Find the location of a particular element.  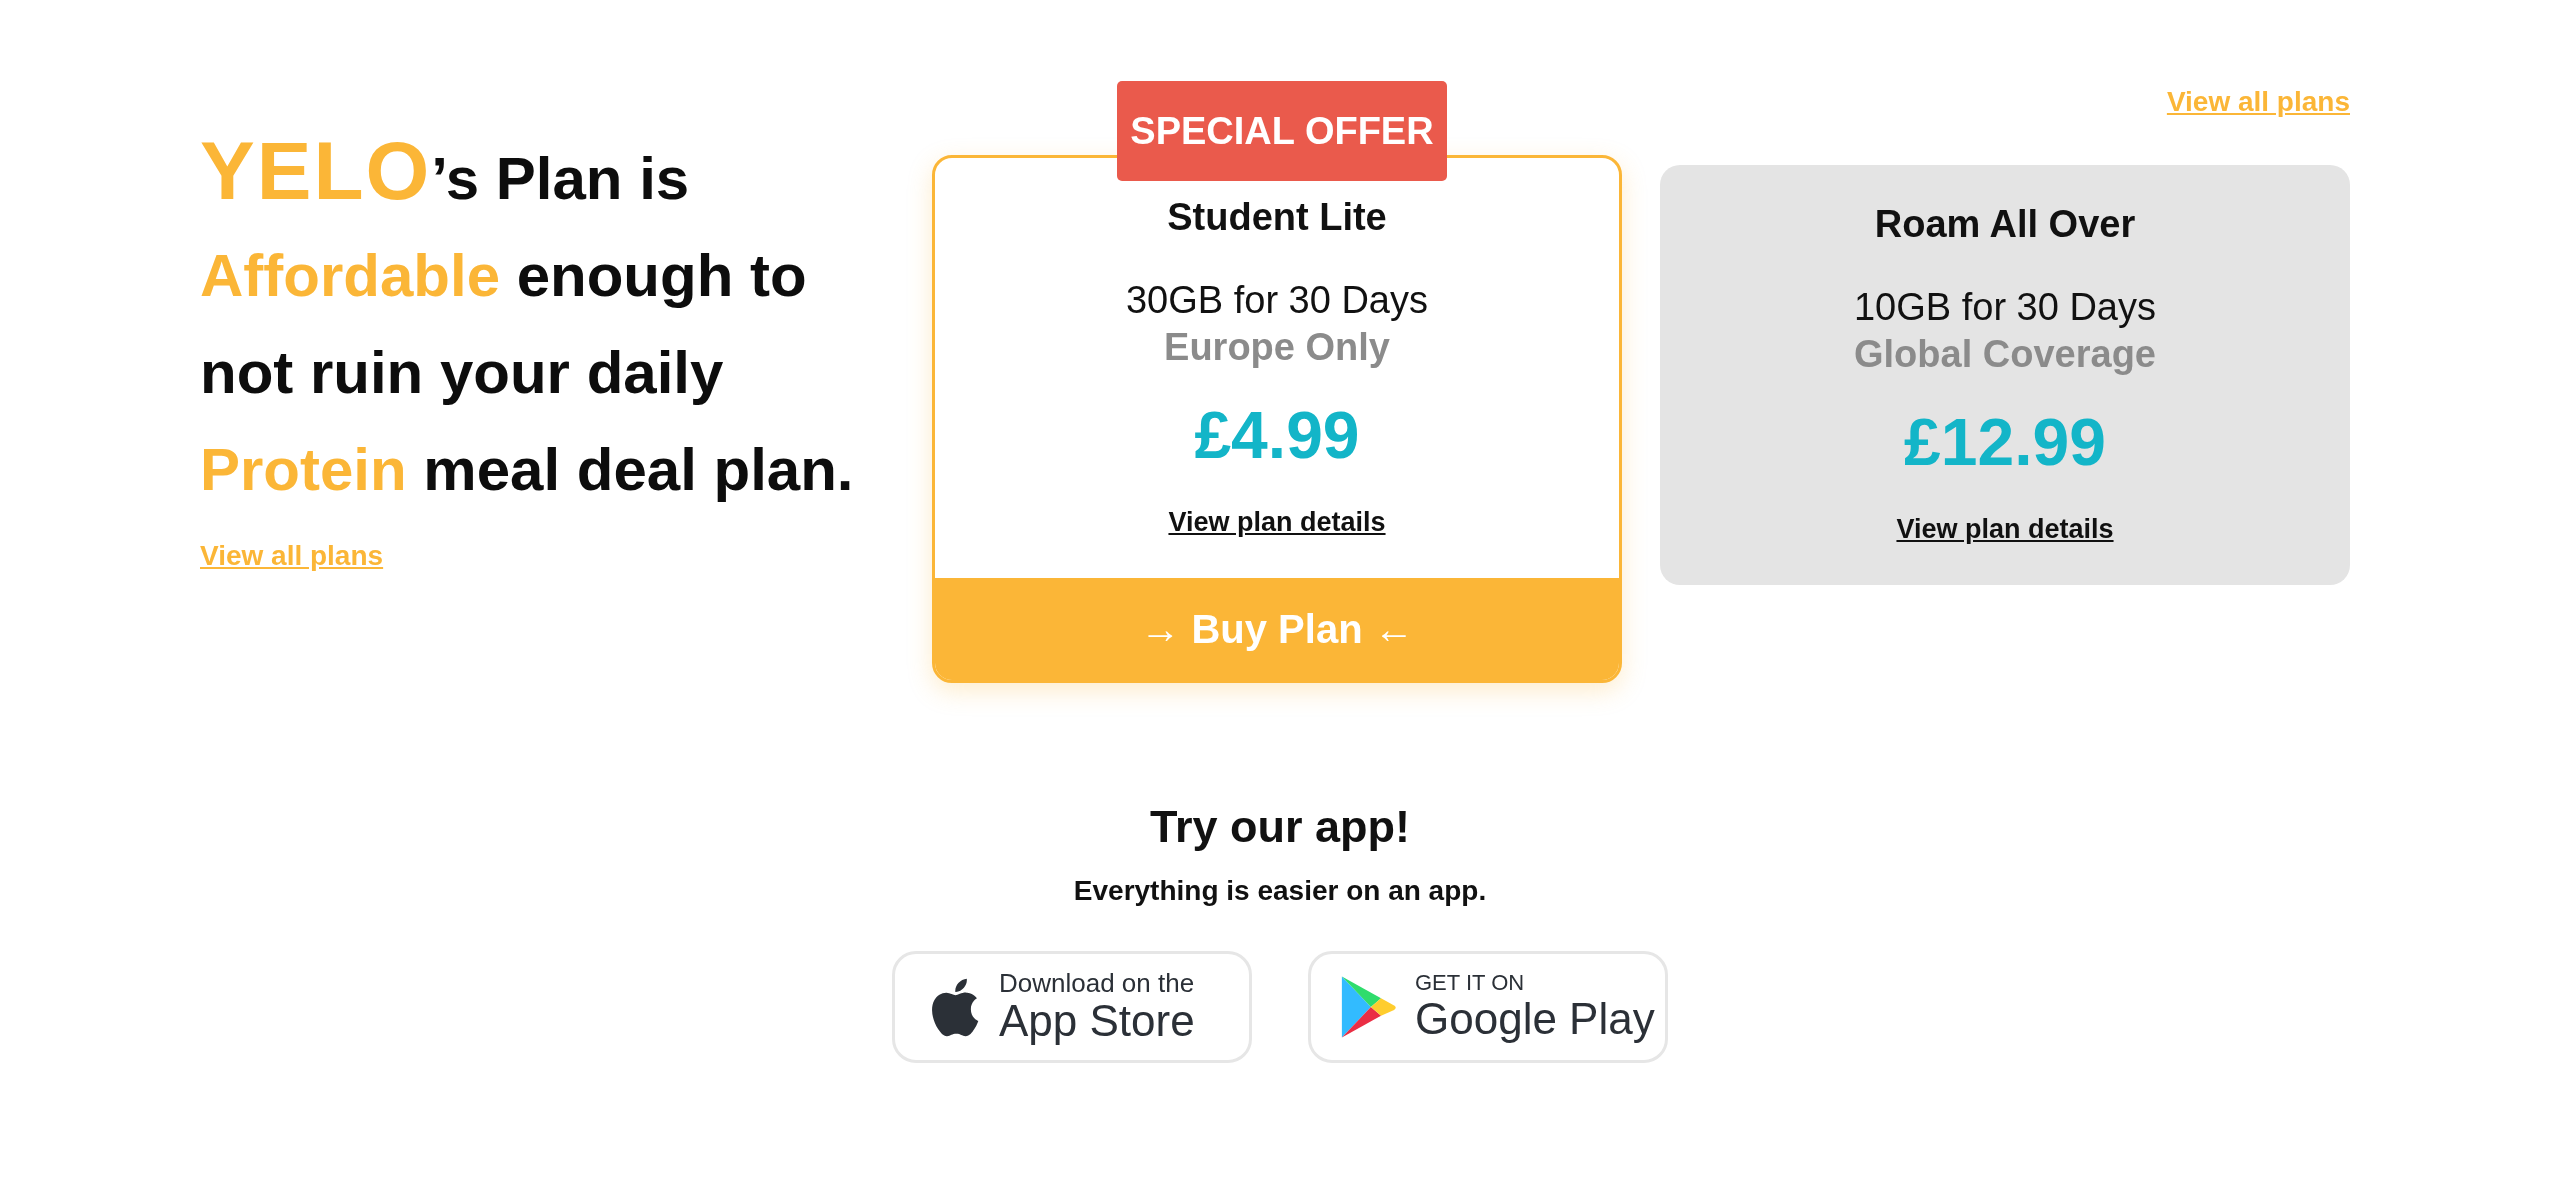

section-subtitle: Everything is easier on an app. is located at coordinates (1280, 891).